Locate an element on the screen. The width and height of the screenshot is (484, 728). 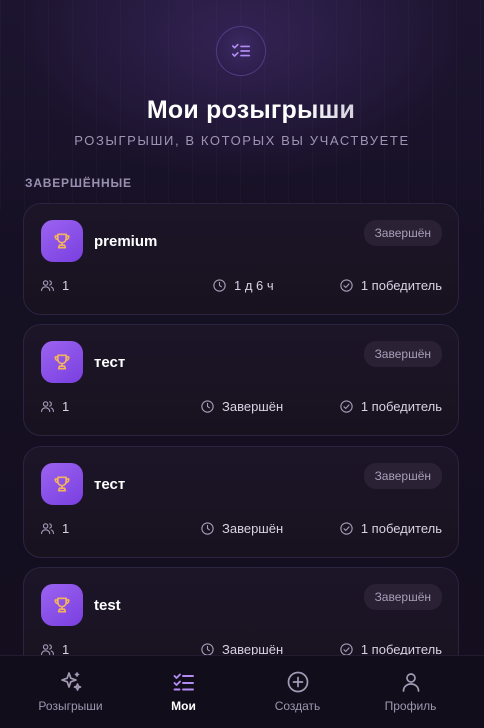
nav-item-my: Мои is located at coordinates (183, 692).